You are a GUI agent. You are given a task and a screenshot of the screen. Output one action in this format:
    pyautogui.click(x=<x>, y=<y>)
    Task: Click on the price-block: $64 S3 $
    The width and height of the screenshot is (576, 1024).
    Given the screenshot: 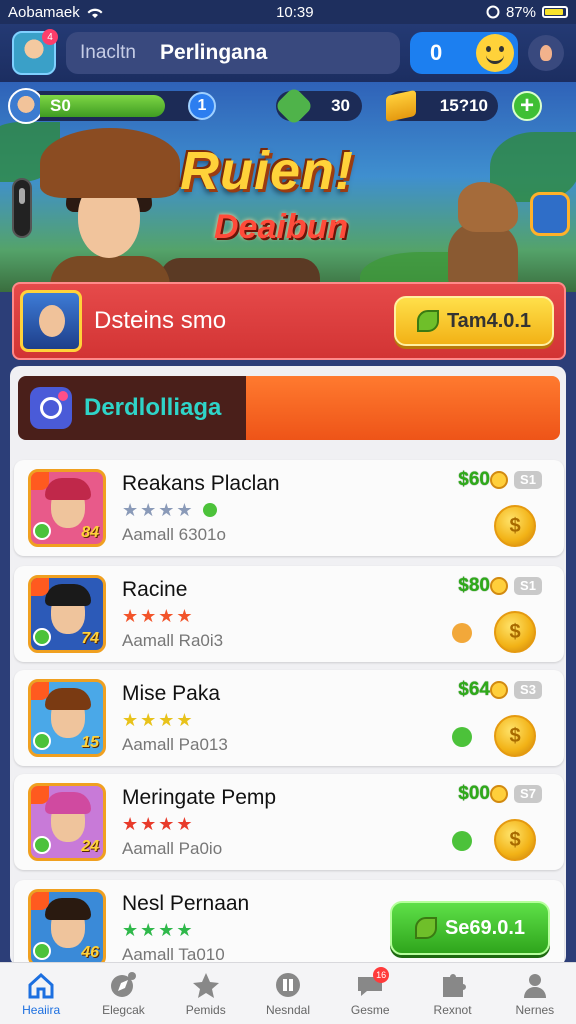 What is the action you would take?
    pyautogui.click(x=490, y=718)
    